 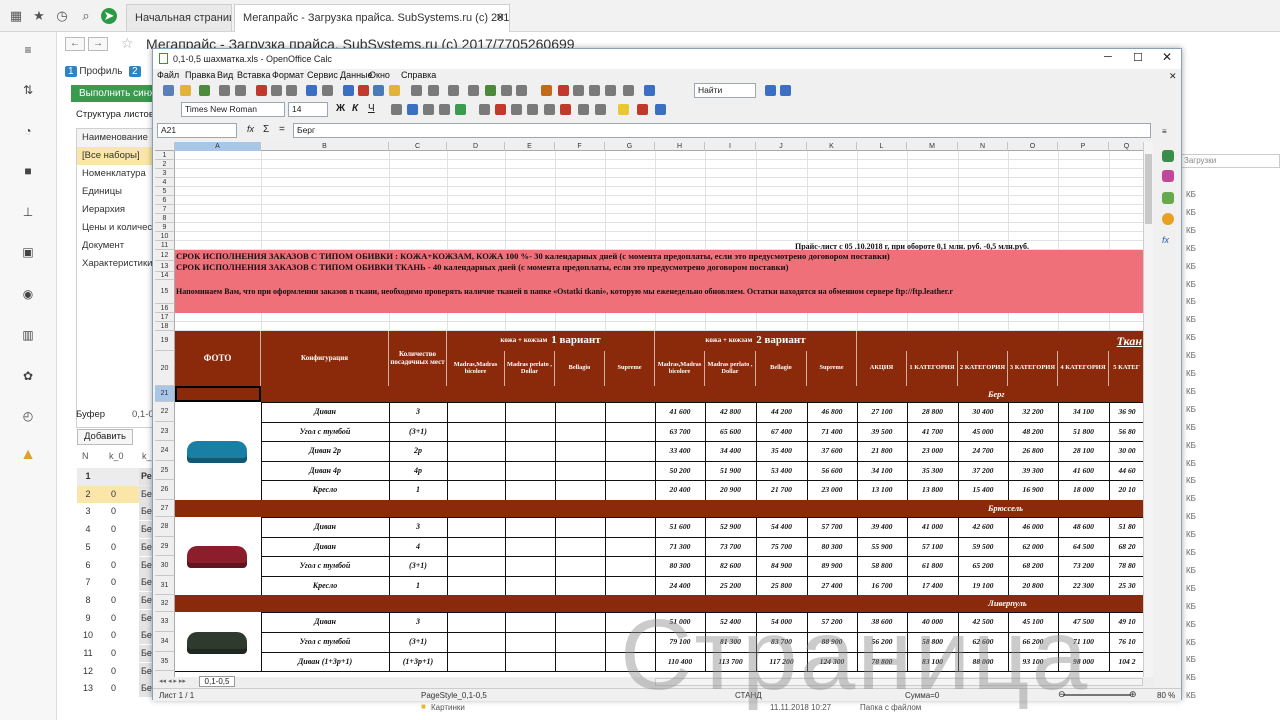 What do you see at coordinates (832, 470) in the screenshot?
I see `cell-price: 56 600` at bounding box center [832, 470].